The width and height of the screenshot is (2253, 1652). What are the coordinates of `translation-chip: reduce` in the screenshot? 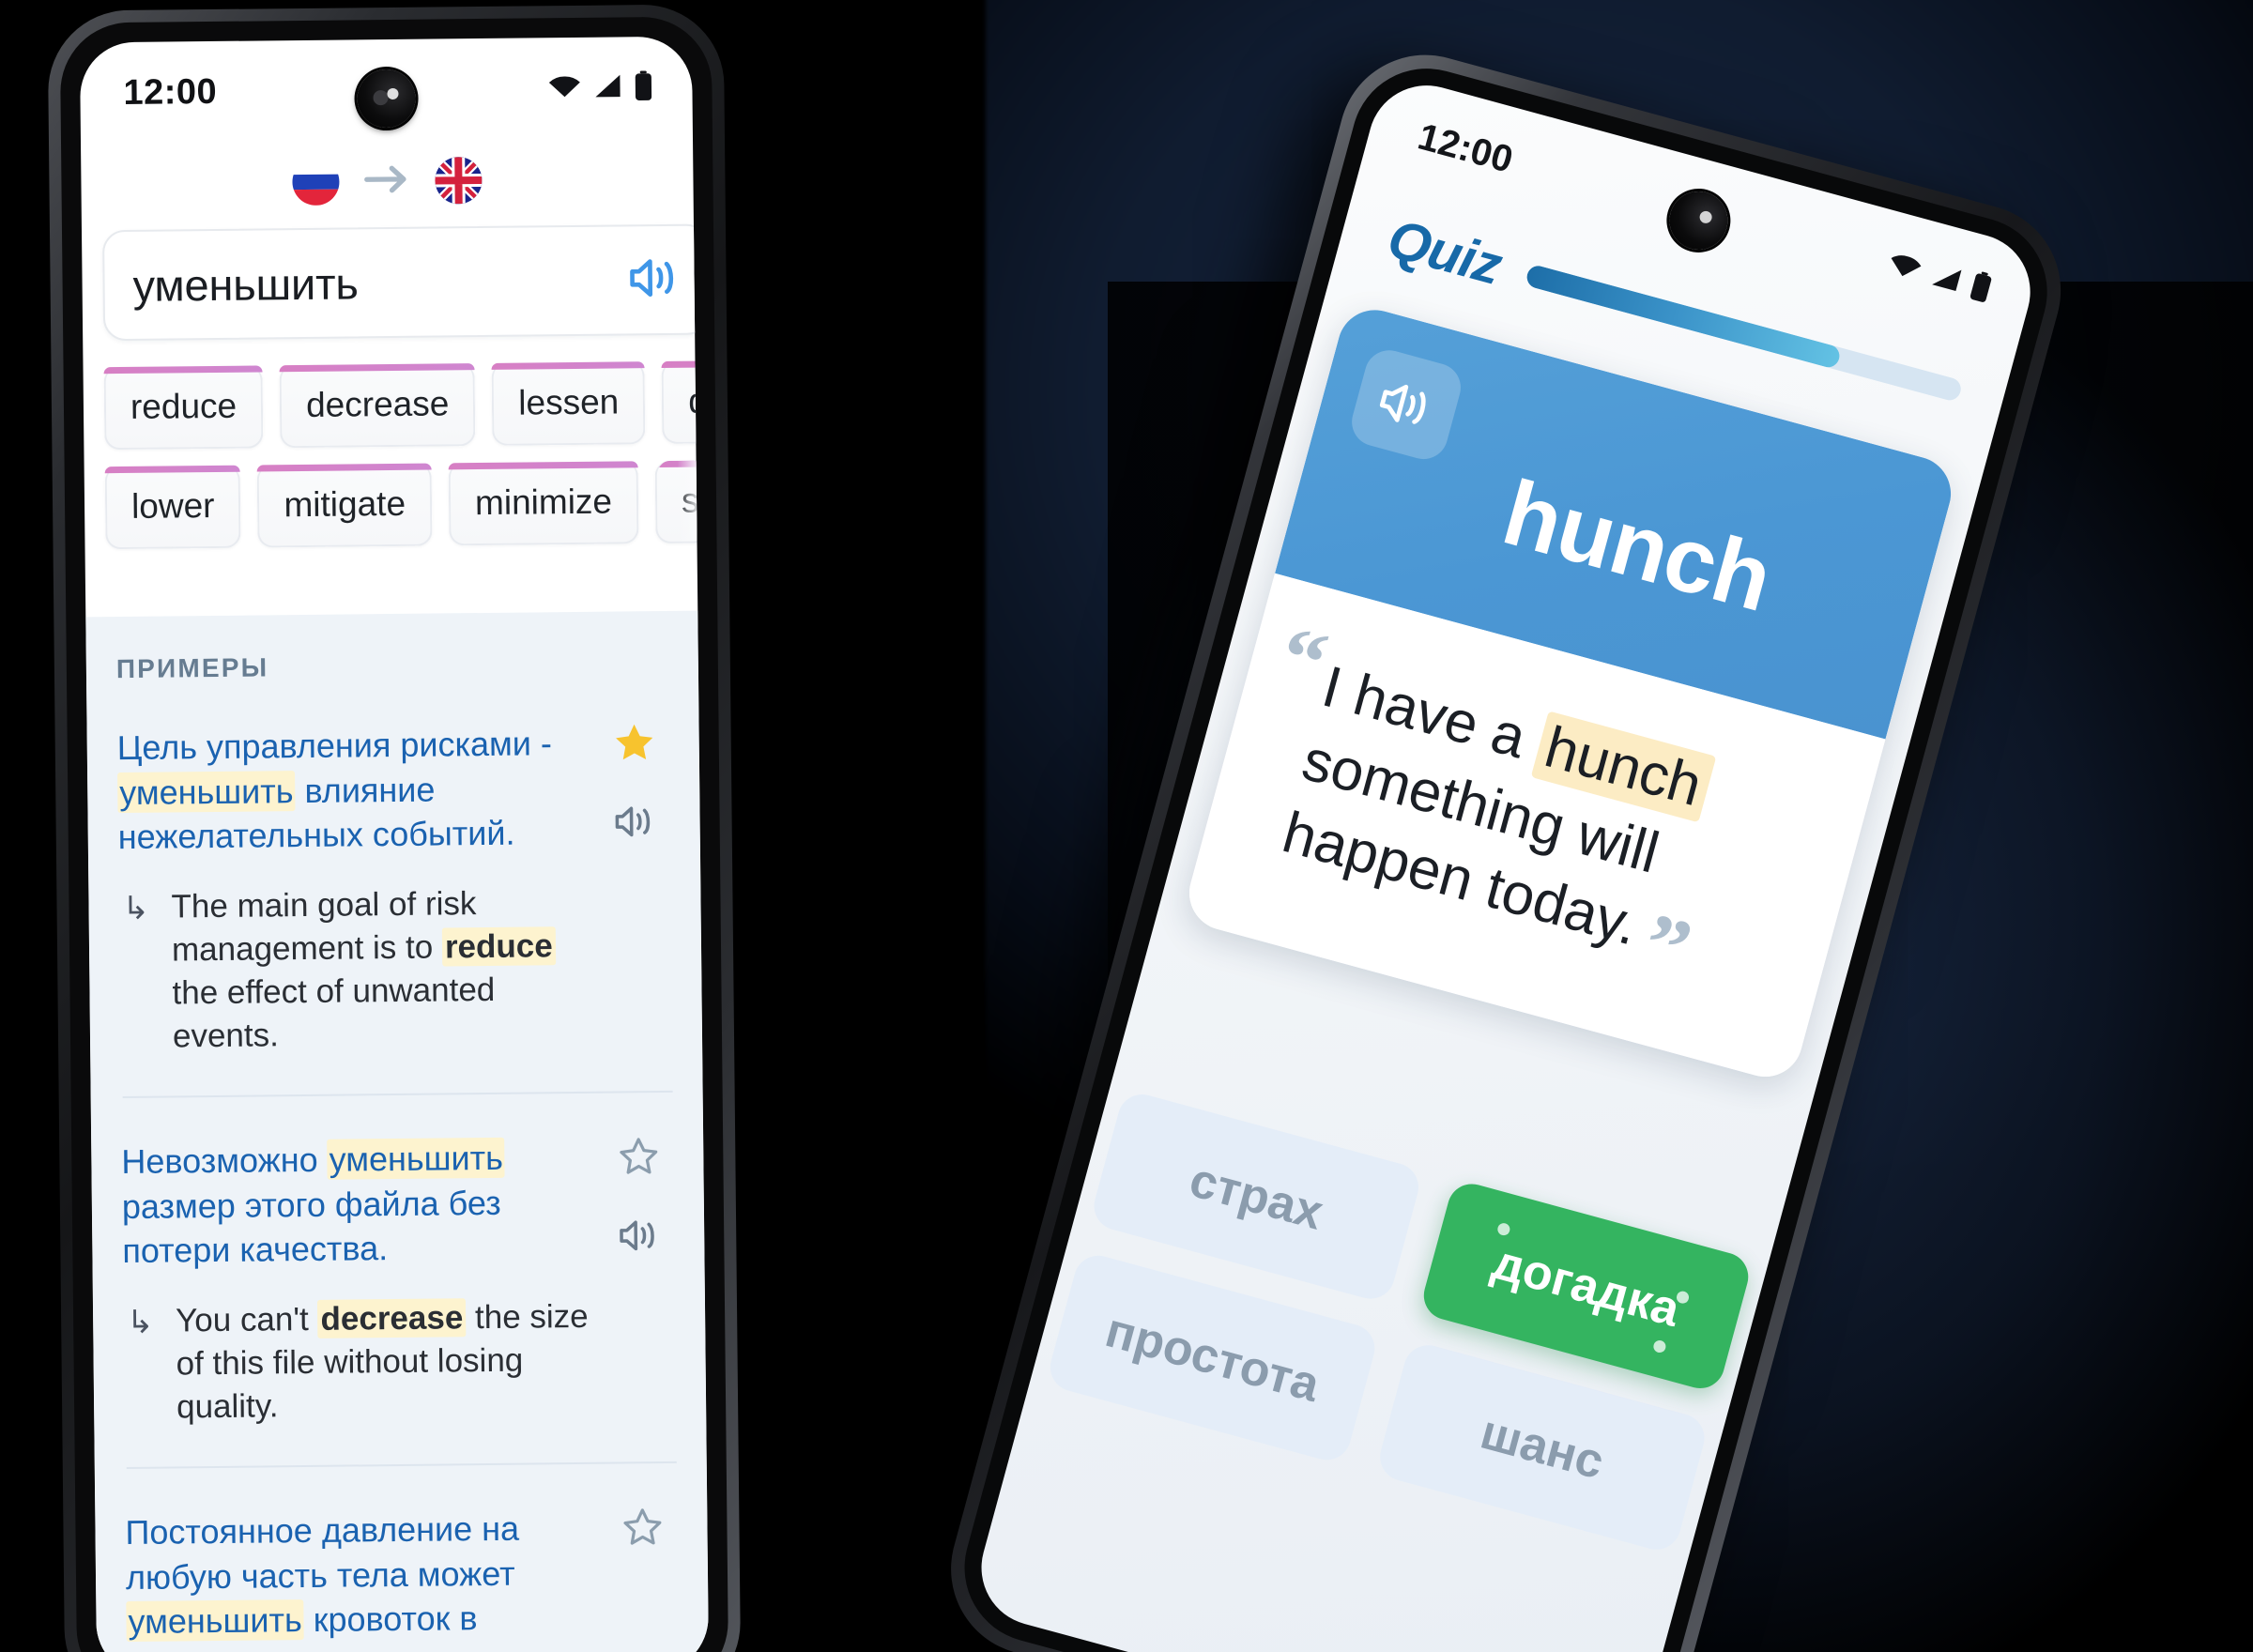 It's located at (183, 408).